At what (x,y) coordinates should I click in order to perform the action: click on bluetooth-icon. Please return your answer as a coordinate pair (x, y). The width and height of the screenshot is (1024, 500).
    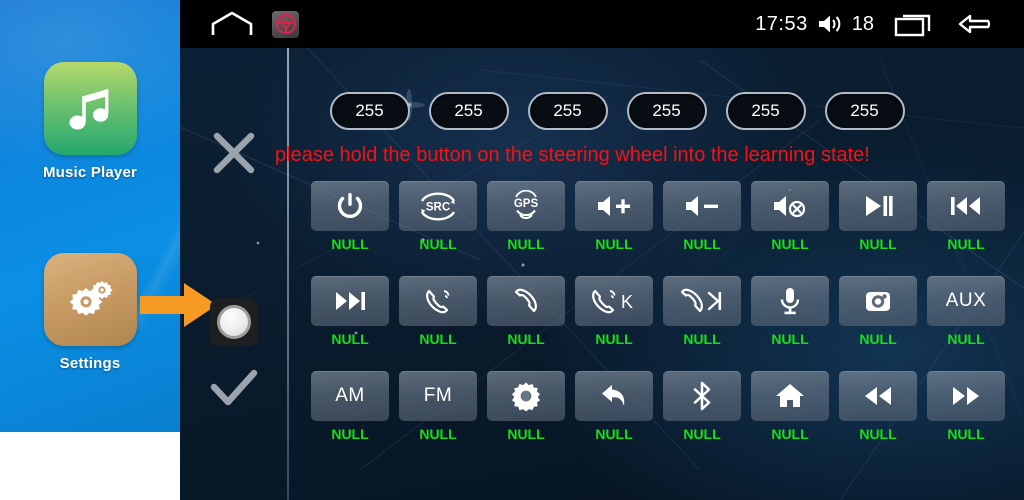
    Looking at the image, I should click on (702, 396).